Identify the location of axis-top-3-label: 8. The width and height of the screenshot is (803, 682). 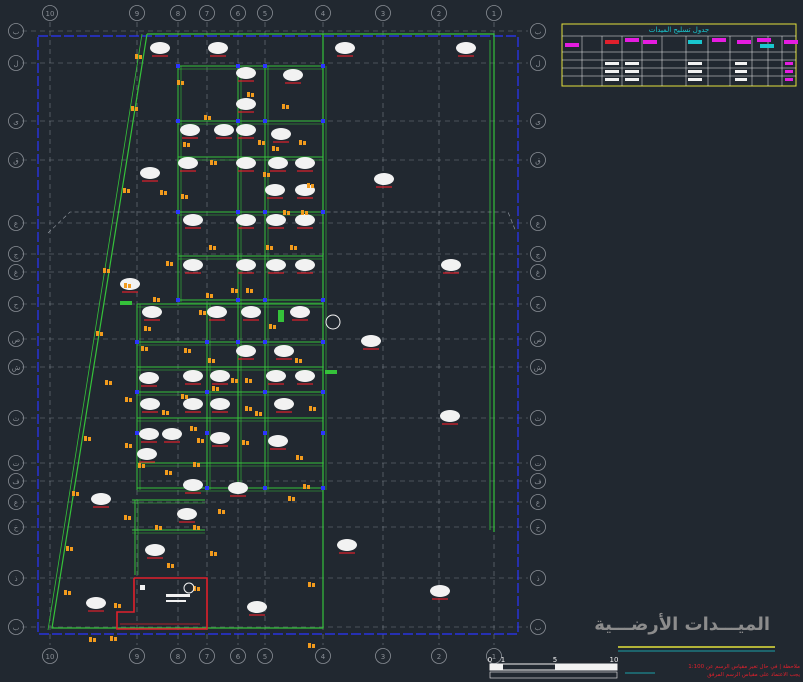
(178, 14).